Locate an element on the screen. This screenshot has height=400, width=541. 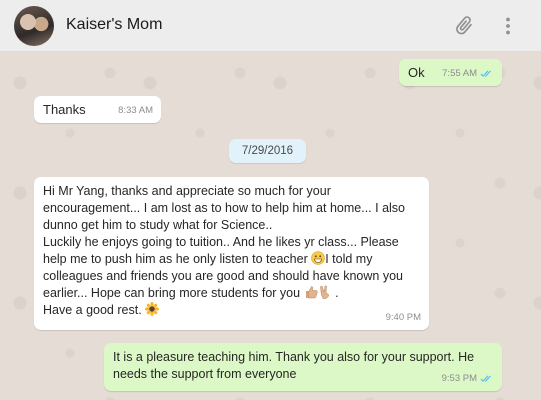
sunflower-icon is located at coordinates (152, 309).